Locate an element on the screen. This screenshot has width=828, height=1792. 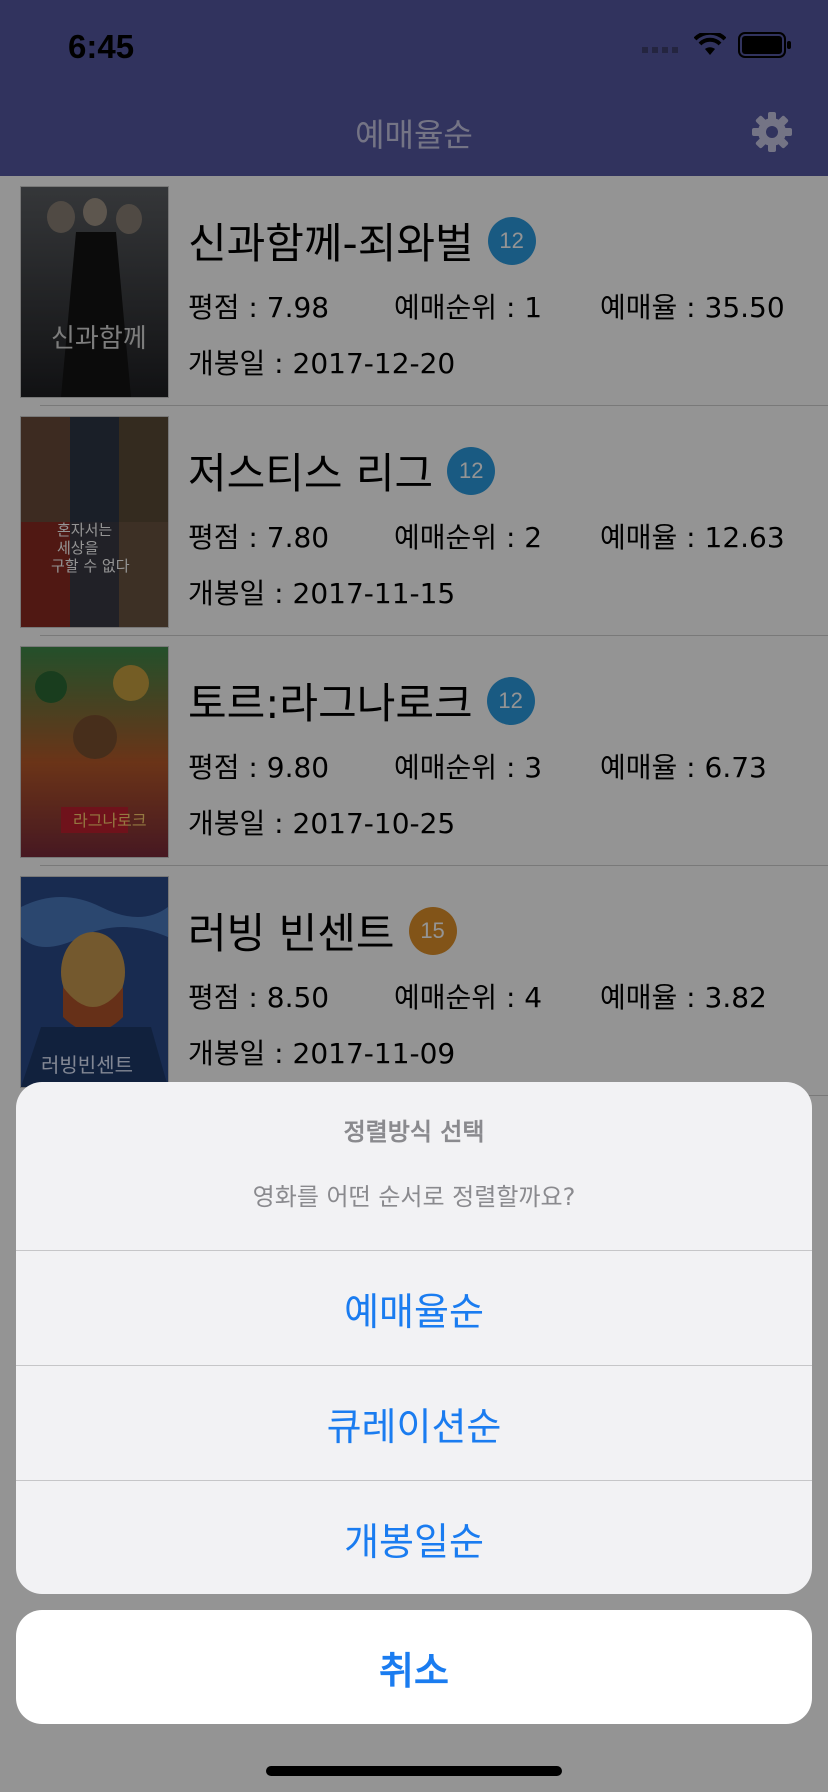
sort-by-release-date-button: 개봉일순 is located at coordinates (414, 1537).